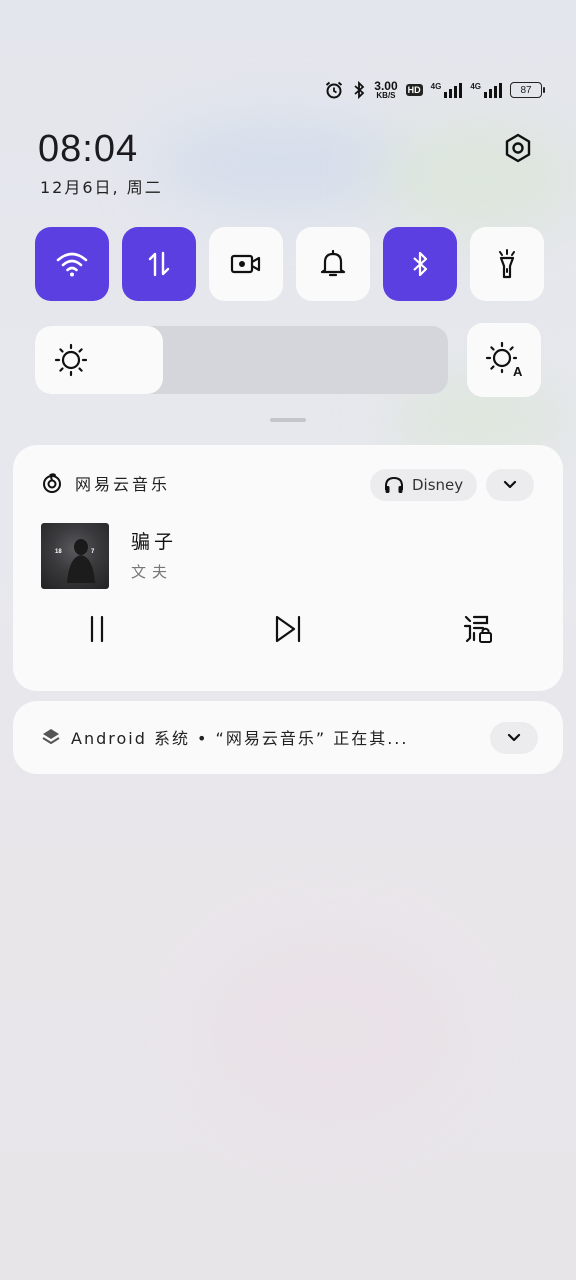 This screenshot has height=1280, width=576. Describe the element at coordinates (71, 360) in the screenshot. I see `sun-icon` at that location.